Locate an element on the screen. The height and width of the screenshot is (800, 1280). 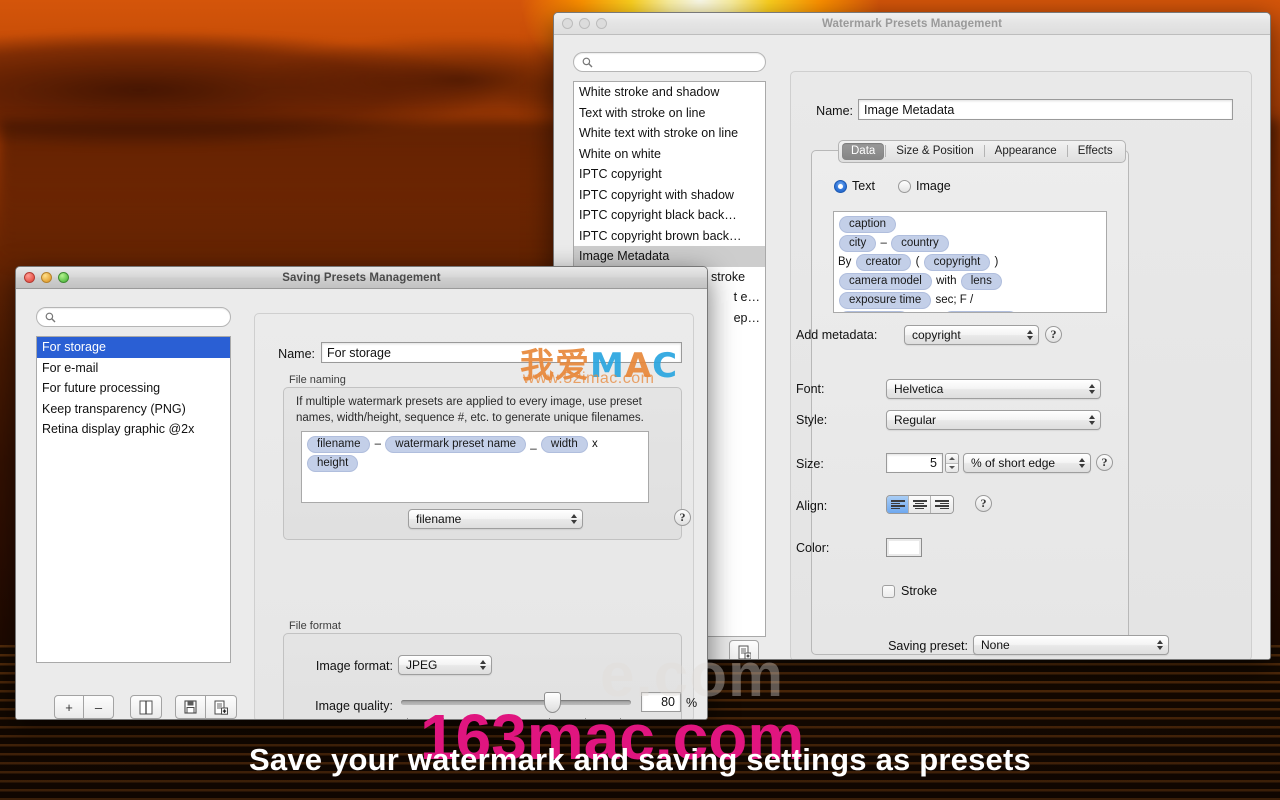
tab-effects: Effects is located at coordinates (1095, 151).